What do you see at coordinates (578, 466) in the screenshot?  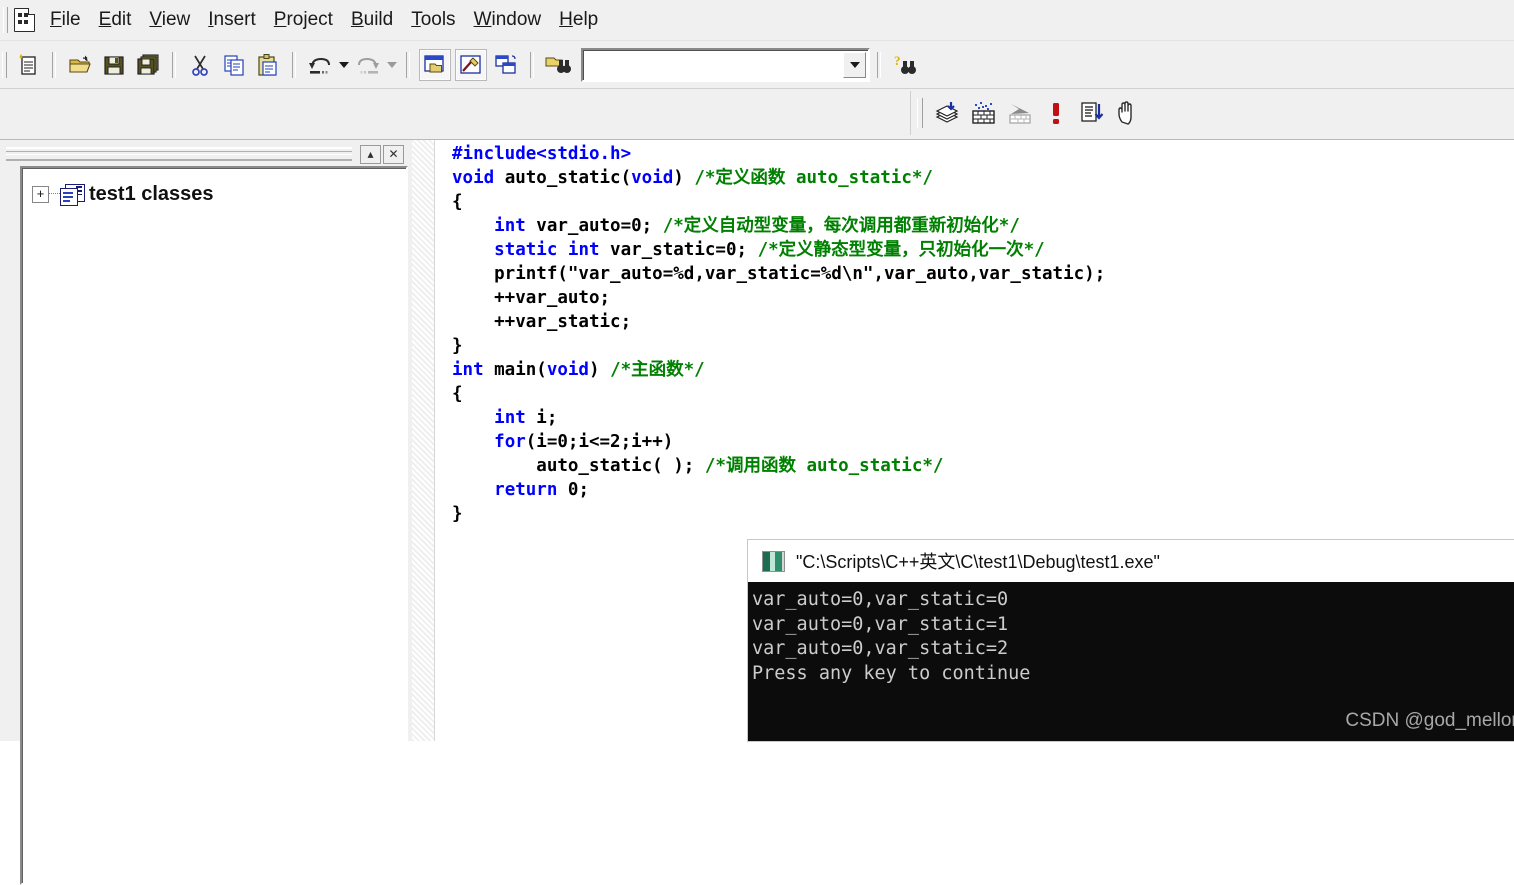 I see `code-token-pl: auto_static( );` at bounding box center [578, 466].